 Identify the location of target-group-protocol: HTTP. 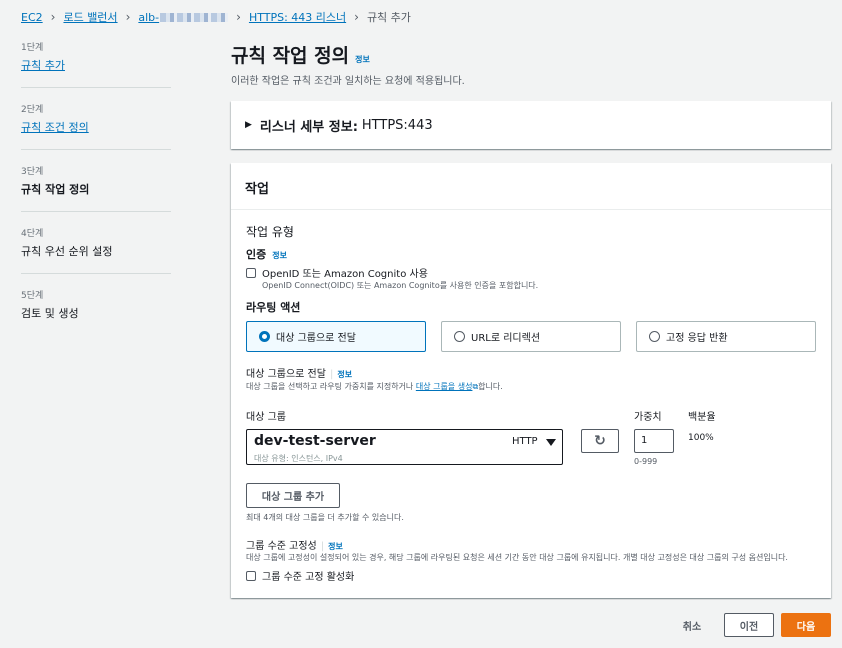
(525, 441).